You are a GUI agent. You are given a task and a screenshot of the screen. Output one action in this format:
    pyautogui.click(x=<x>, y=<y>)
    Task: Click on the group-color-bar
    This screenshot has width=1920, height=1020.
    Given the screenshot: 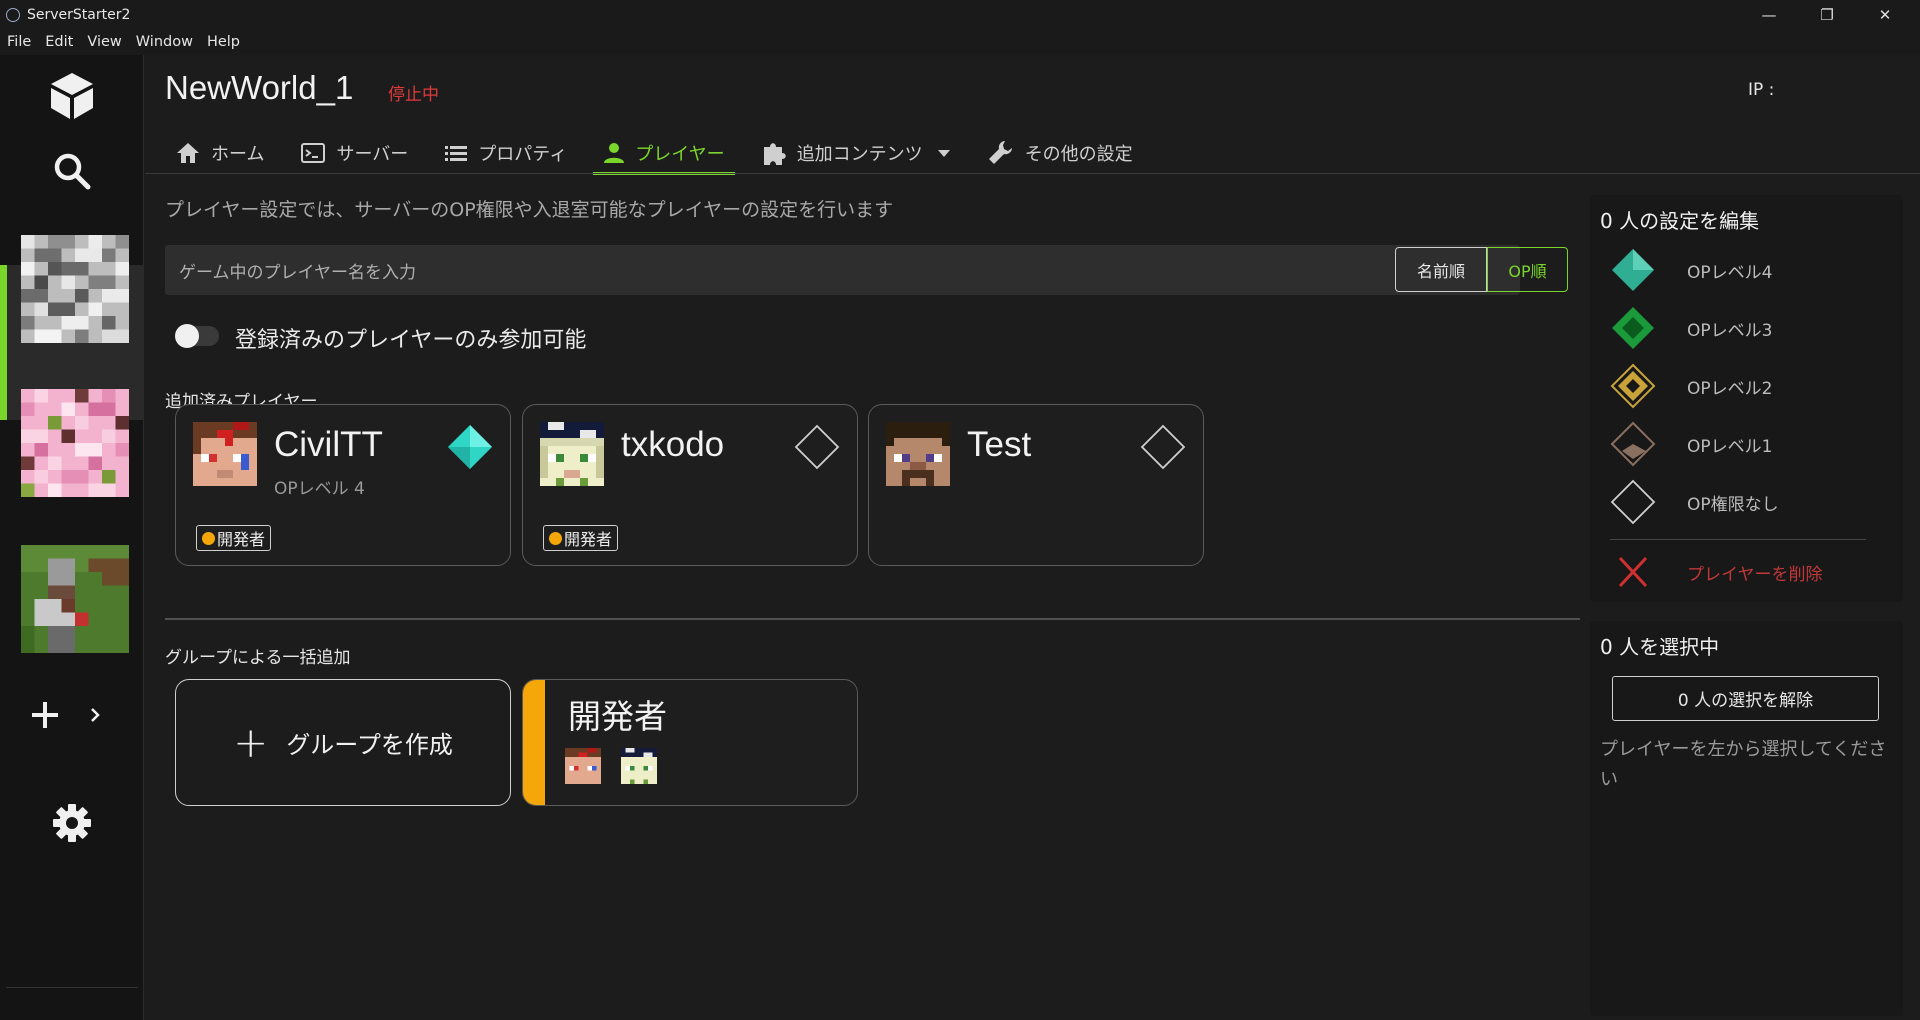 What is the action you would take?
    pyautogui.click(x=534, y=742)
    